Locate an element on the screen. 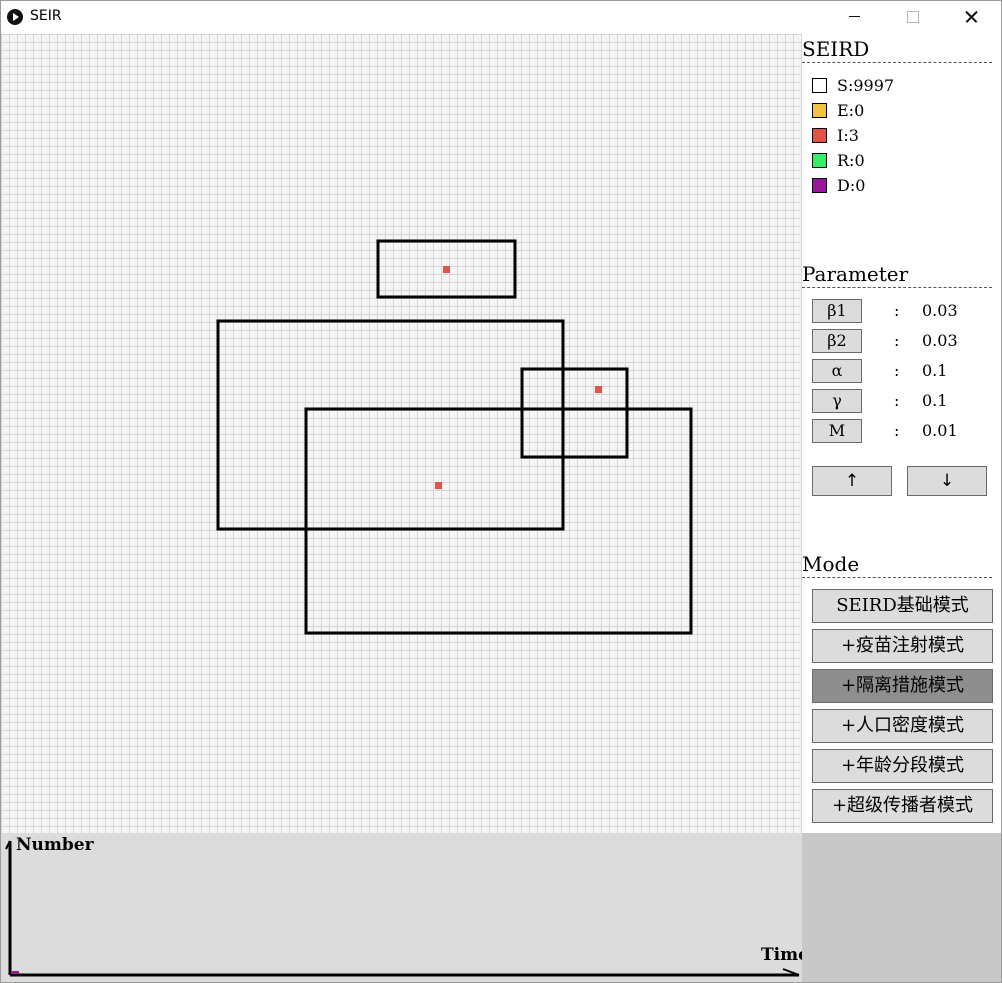  chart-axes is located at coordinates (402, 908).